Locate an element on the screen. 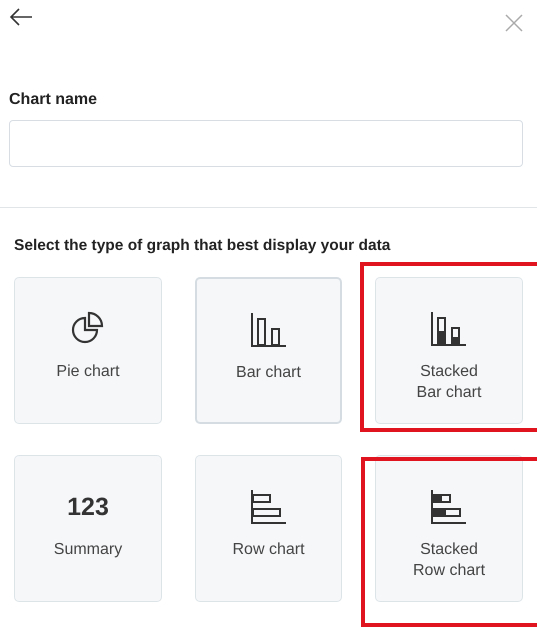 Image resolution: width=537 pixels, height=642 pixels. chart-type-card: Stacked Bar chart is located at coordinates (449, 350).